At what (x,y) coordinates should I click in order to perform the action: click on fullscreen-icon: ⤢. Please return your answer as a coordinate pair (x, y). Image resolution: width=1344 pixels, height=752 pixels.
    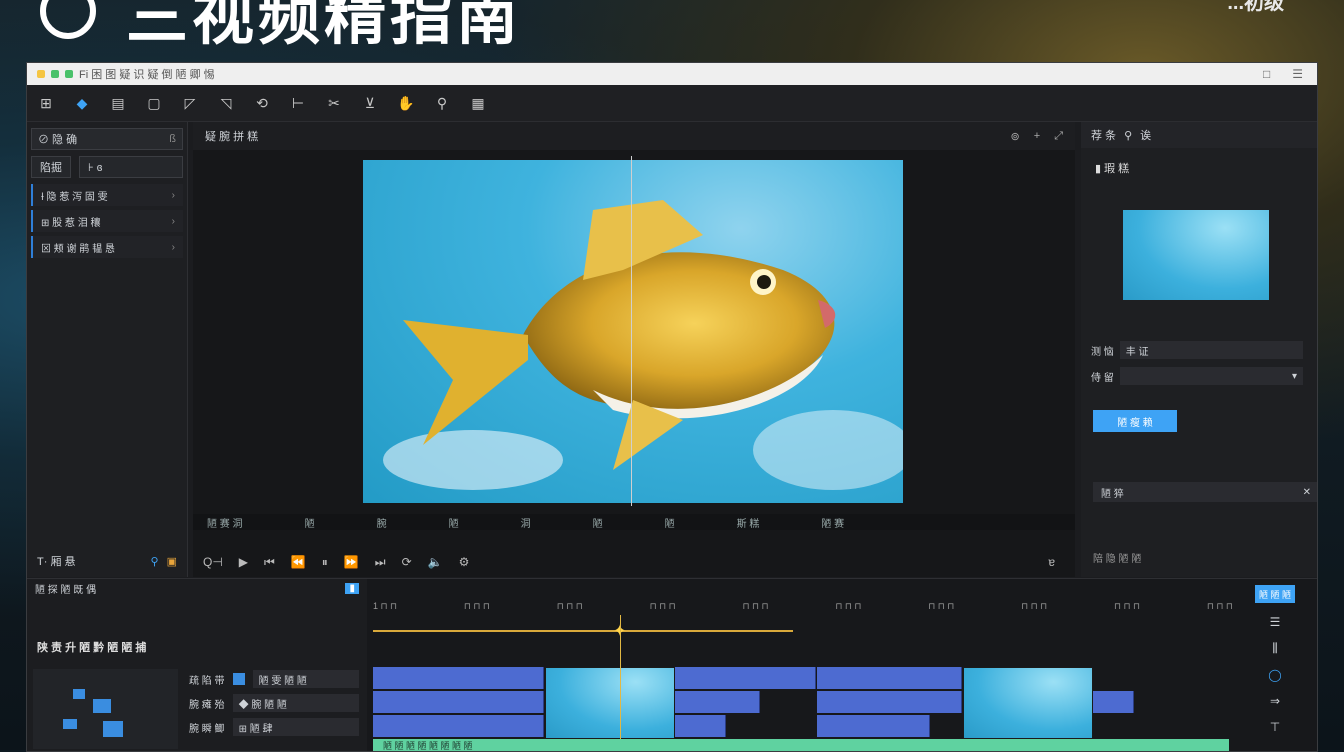
    Looking at the image, I should click on (1058, 136).